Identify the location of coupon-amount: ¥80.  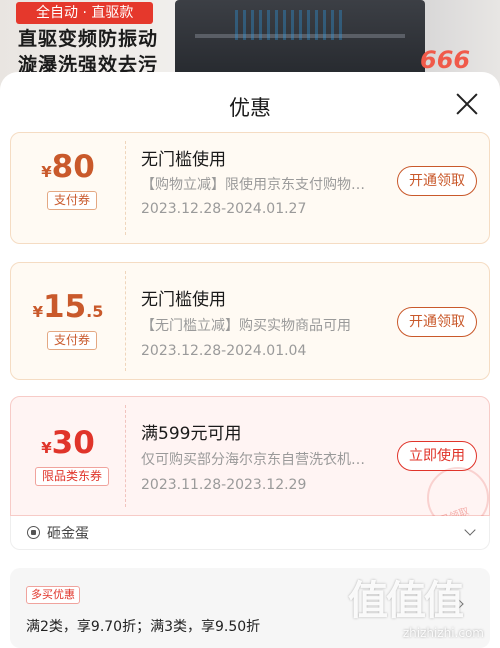
(68, 167).